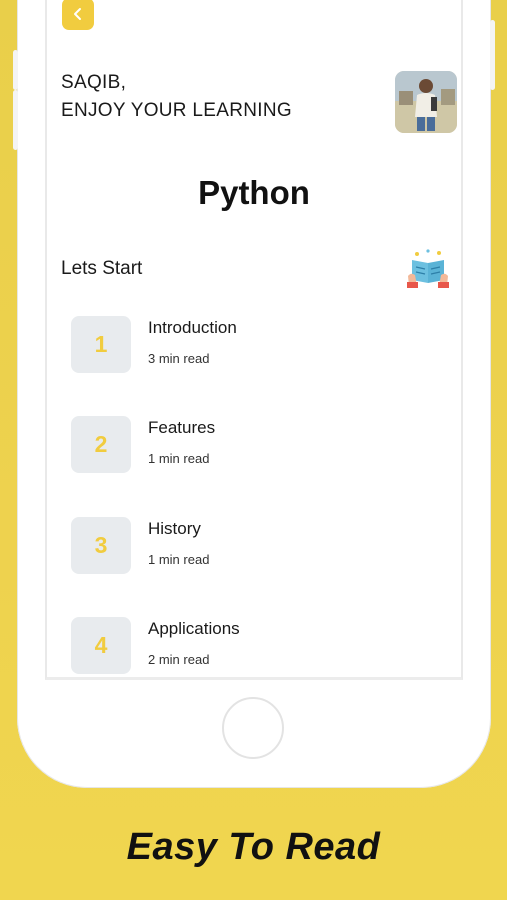  Describe the element at coordinates (15, 70) in the screenshot. I see `phone-side-button` at that location.